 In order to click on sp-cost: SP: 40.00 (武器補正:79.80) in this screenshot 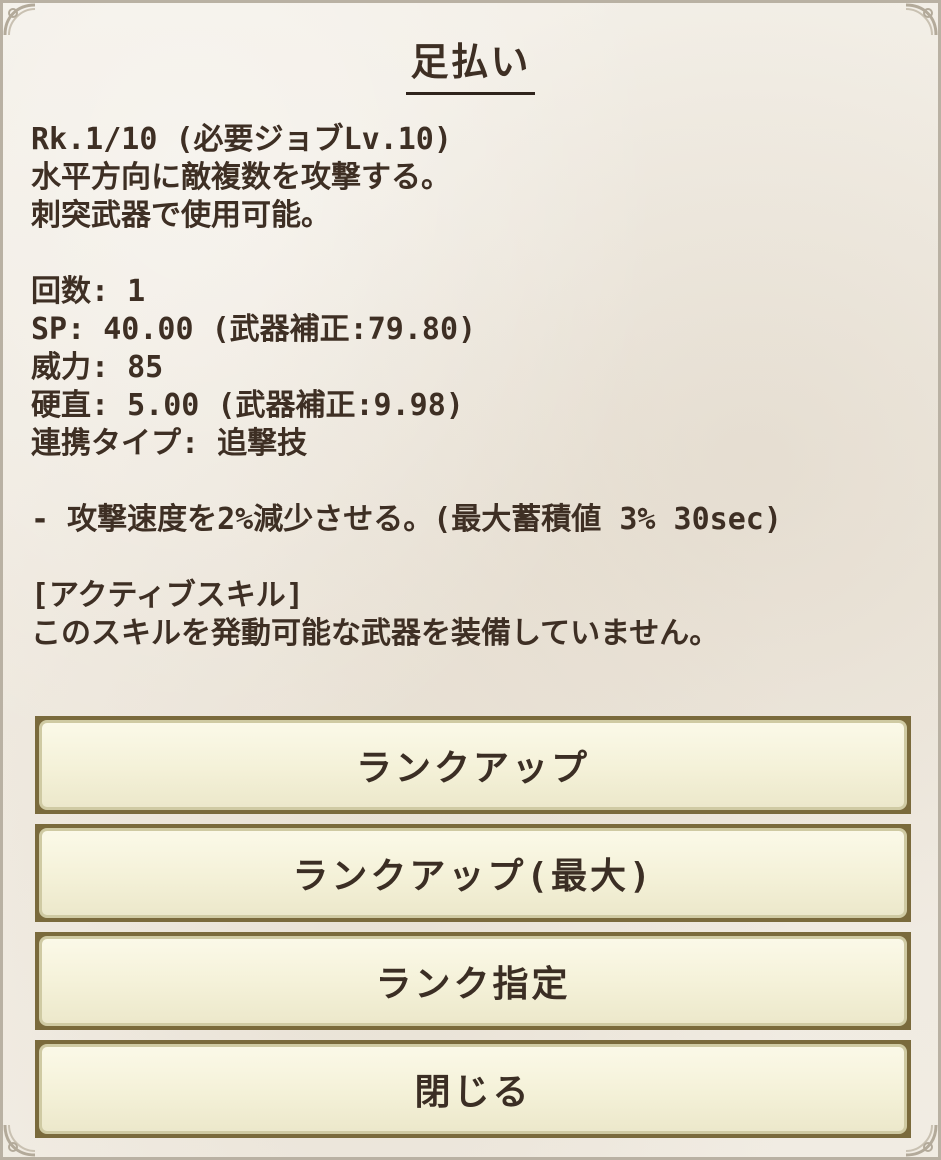, I will do `click(254, 329)`.